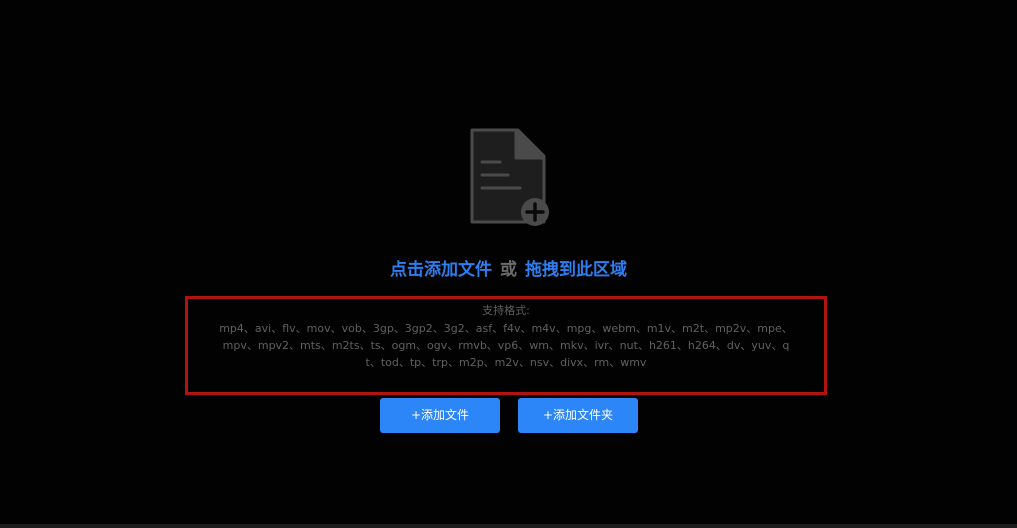 This screenshot has height=528, width=1017. I want to click on add-folder-button: +添加文件夹, so click(578, 415).